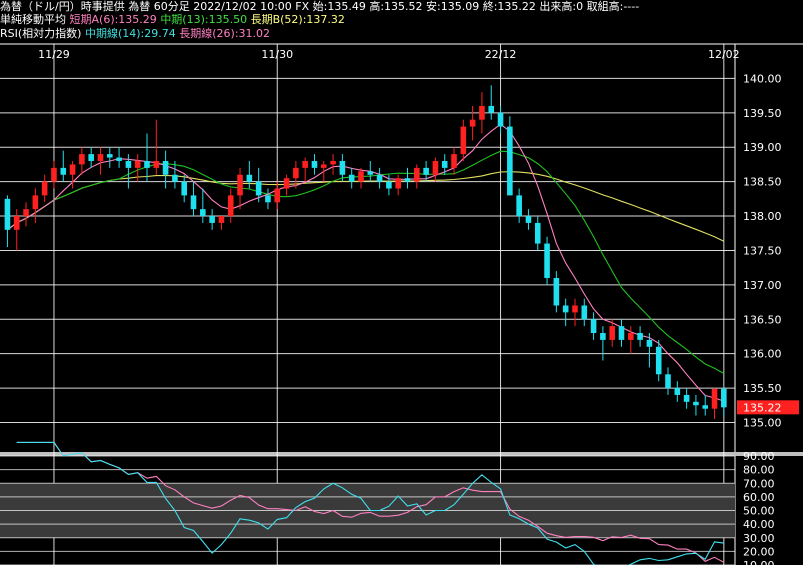 Image resolution: width=803 pixels, height=565 pixels. What do you see at coordinates (762, 354) in the screenshot?
I see `price-tick-label: 136.00` at bounding box center [762, 354].